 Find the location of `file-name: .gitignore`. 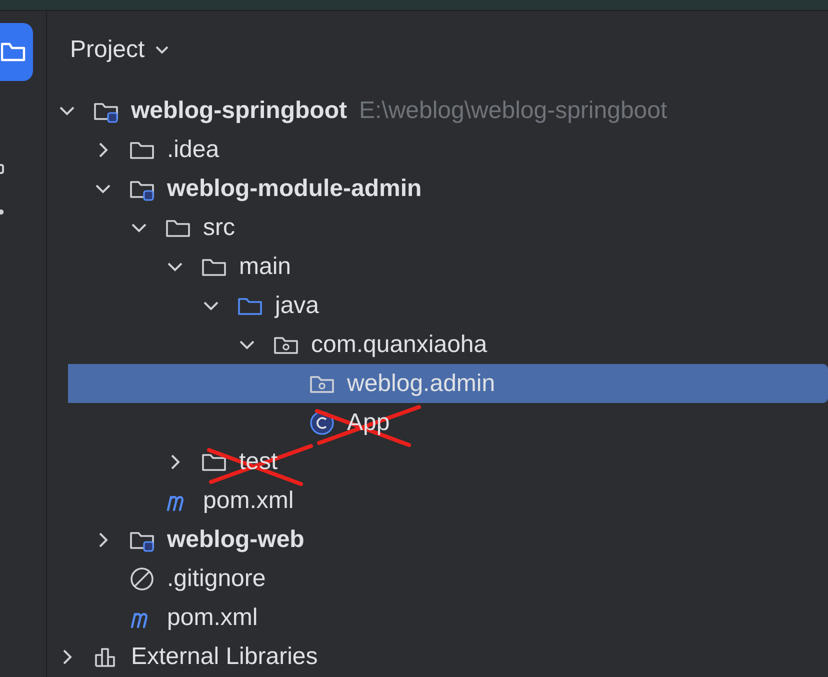

file-name: .gitignore is located at coordinates (216, 578).